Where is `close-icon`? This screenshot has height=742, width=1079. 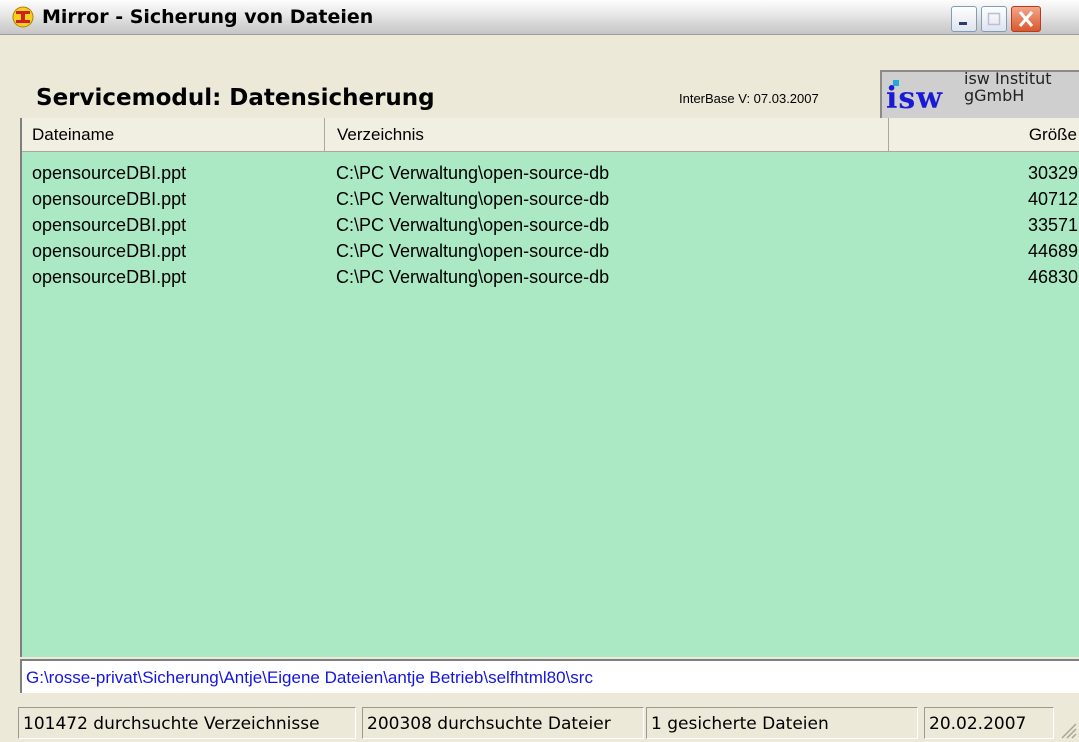 close-icon is located at coordinates (1026, 19).